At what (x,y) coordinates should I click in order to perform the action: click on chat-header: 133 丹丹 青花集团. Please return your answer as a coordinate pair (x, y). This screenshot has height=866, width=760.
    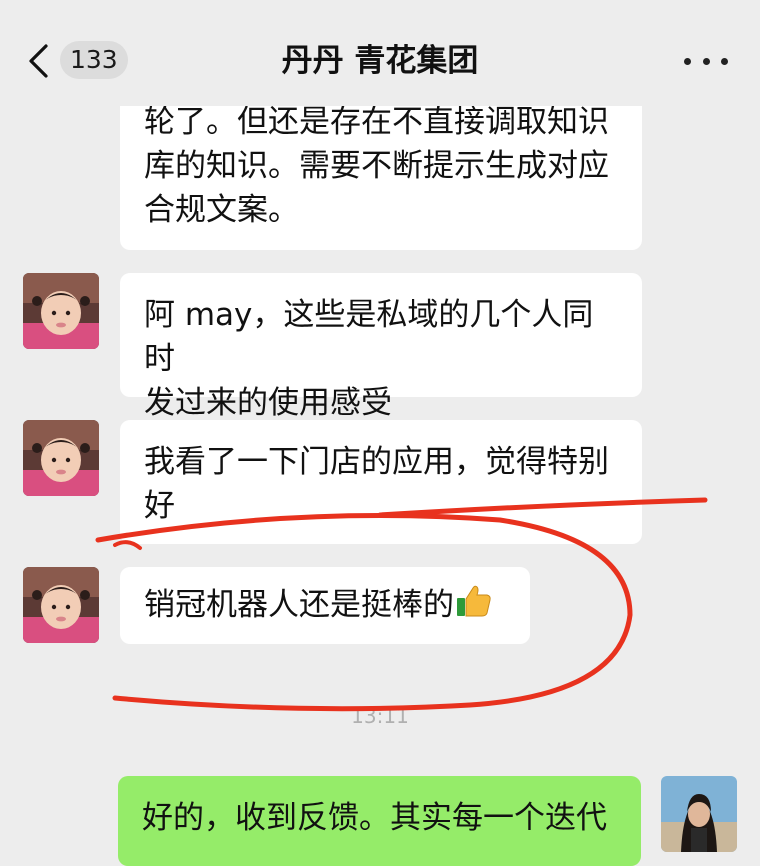
    Looking at the image, I should click on (380, 53).